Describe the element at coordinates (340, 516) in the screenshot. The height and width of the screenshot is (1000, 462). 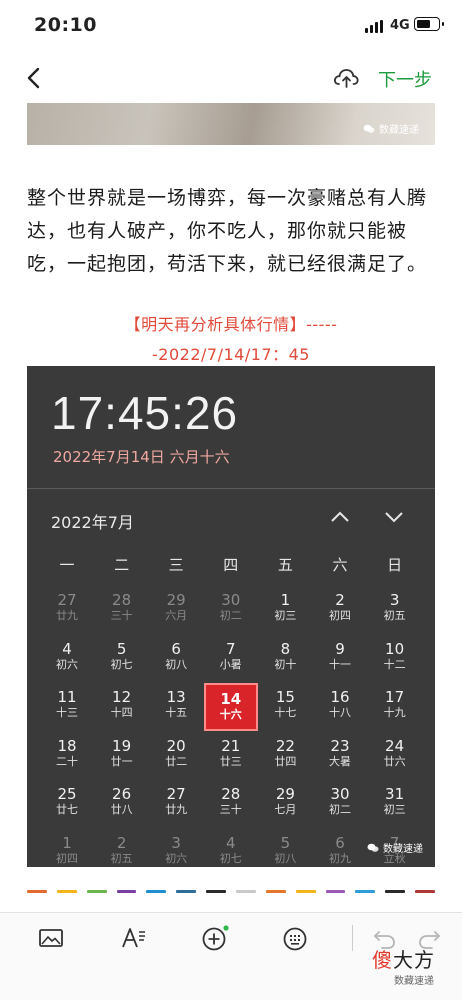
I see `chevron-up-icon` at that location.